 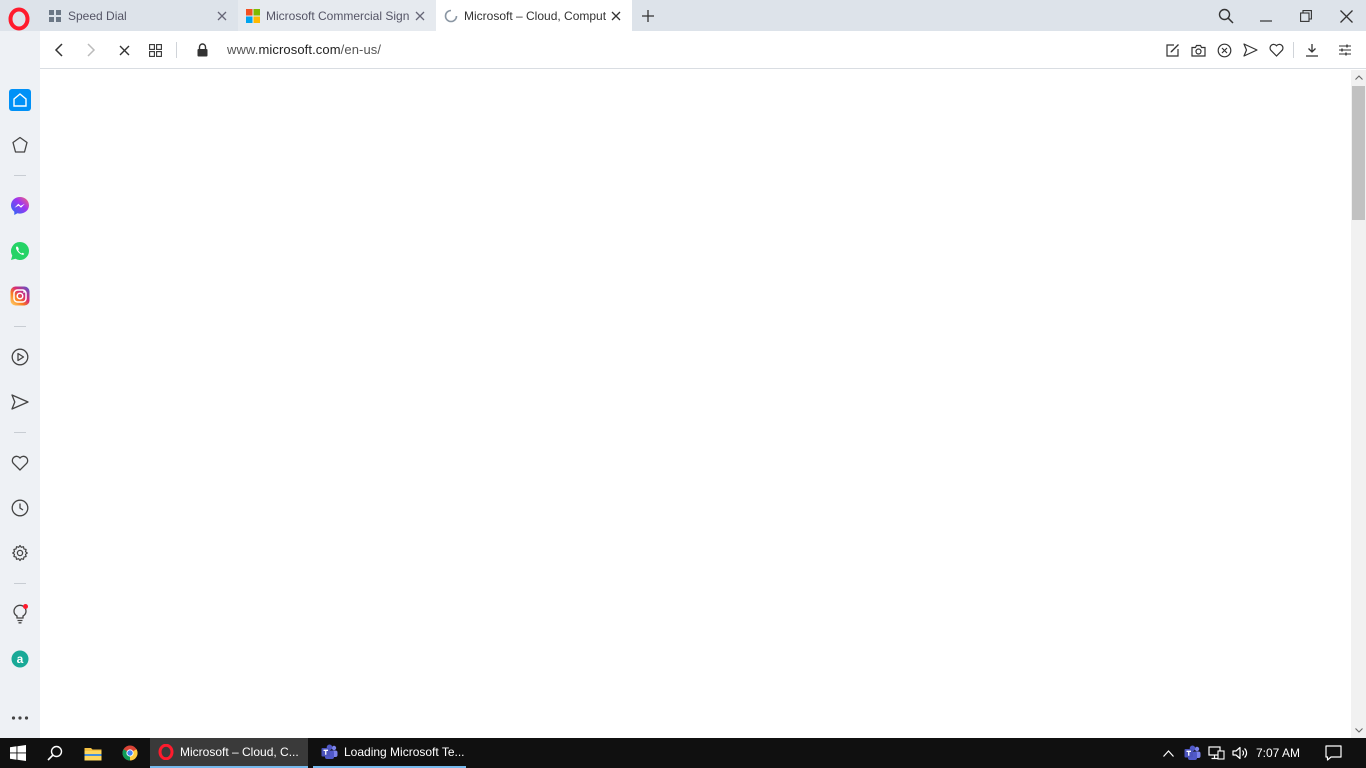 I want to click on instagram-icon, so click(x=20, y=296).